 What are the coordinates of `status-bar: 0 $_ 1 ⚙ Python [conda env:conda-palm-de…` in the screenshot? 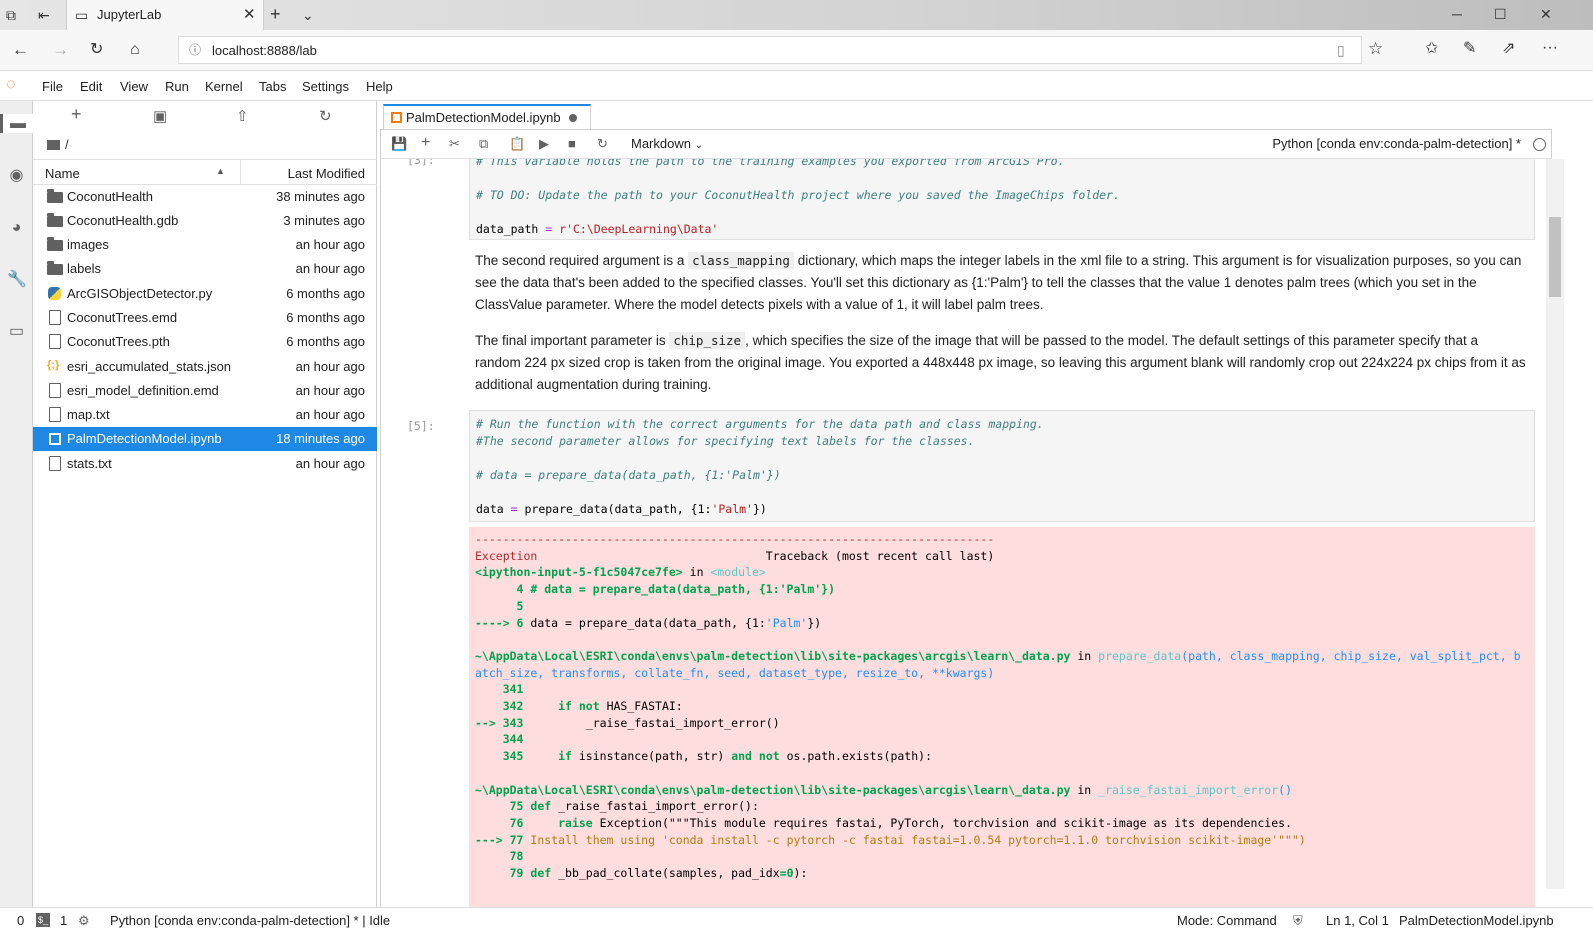 It's located at (796, 920).